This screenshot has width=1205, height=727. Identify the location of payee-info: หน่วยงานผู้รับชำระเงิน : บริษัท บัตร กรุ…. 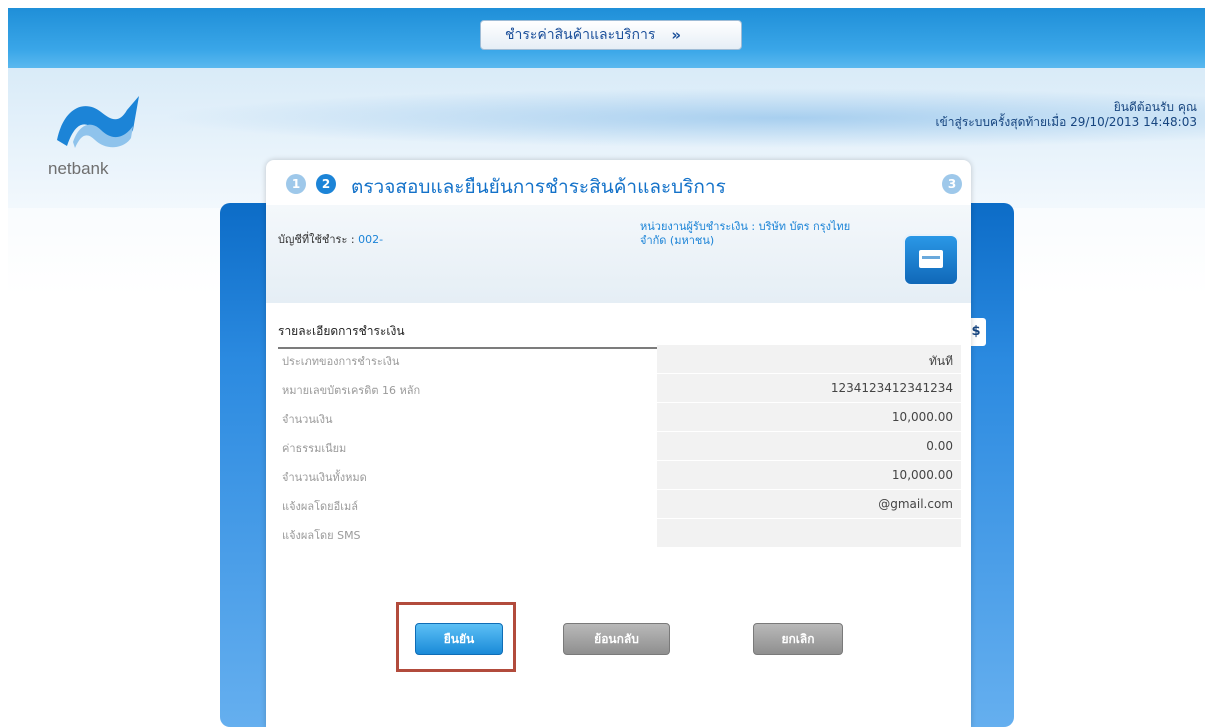
(760, 234).